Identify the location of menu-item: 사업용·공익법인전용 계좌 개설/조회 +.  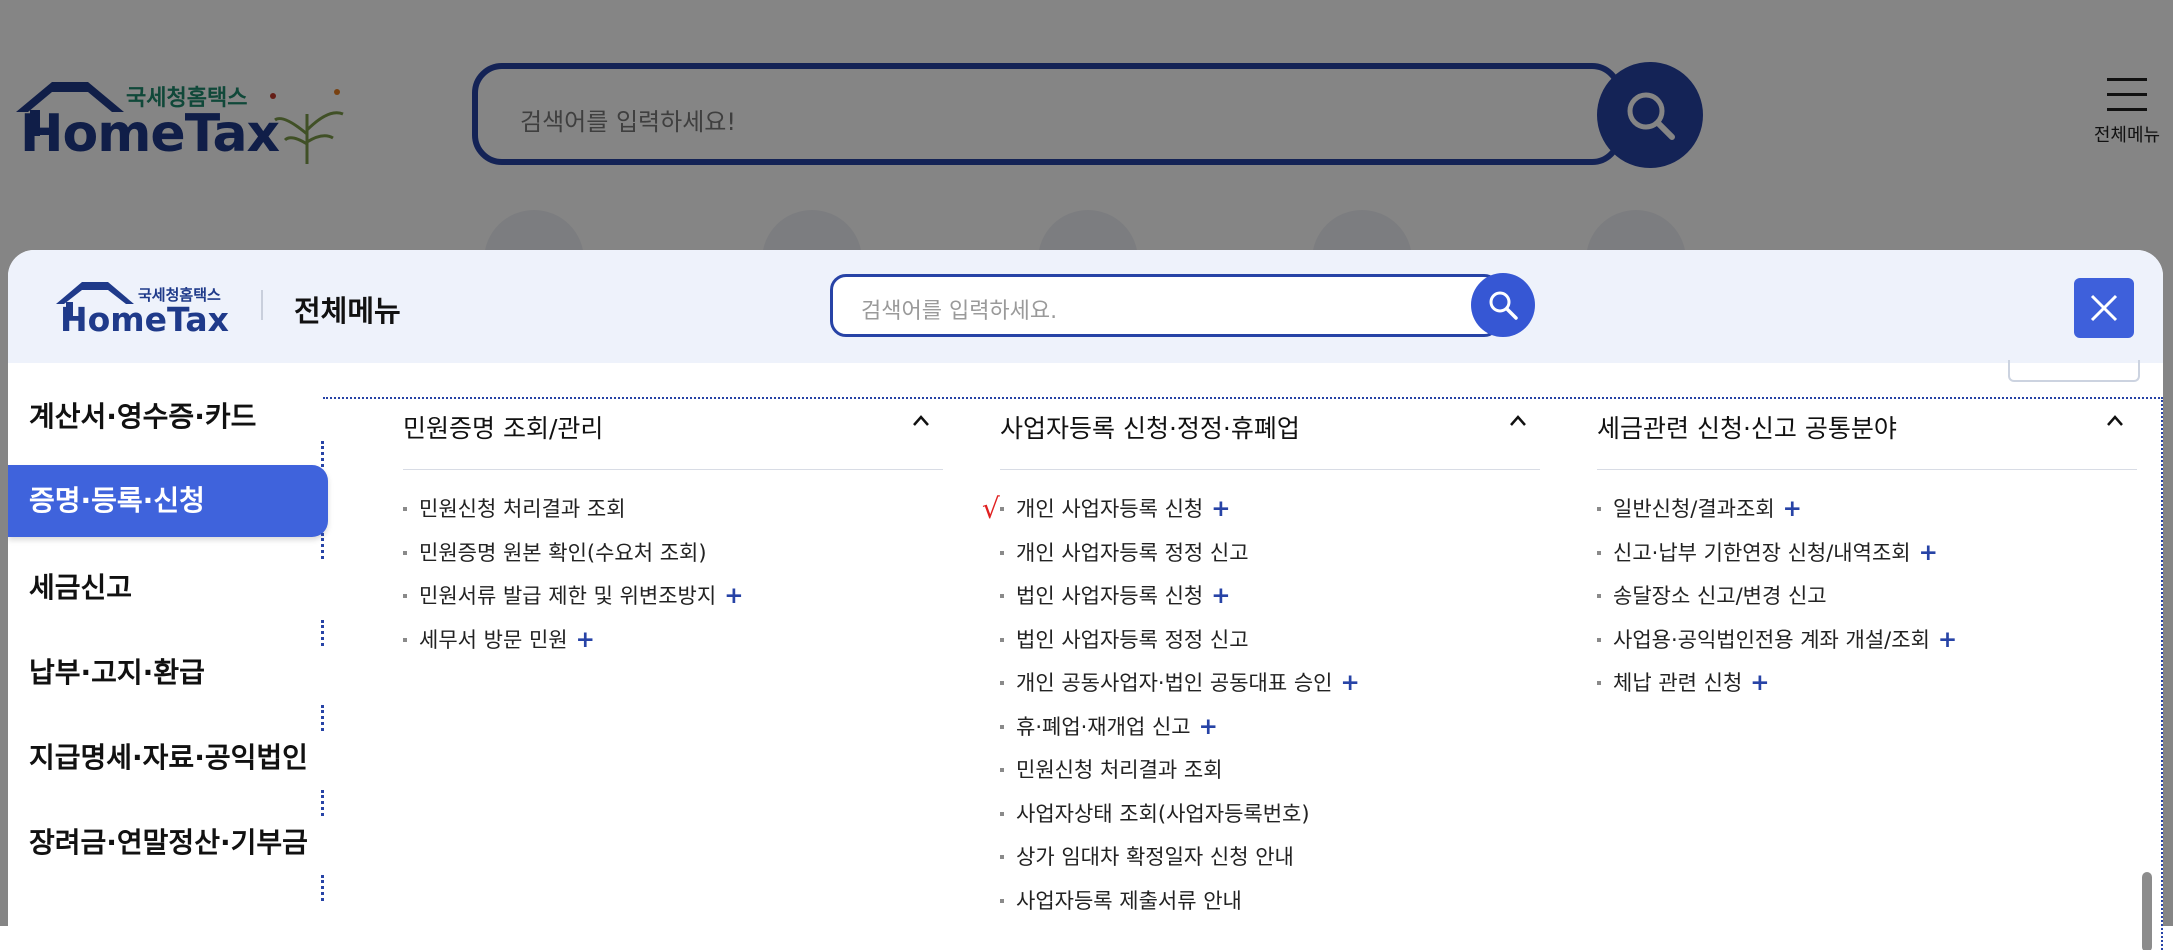
(1867, 648).